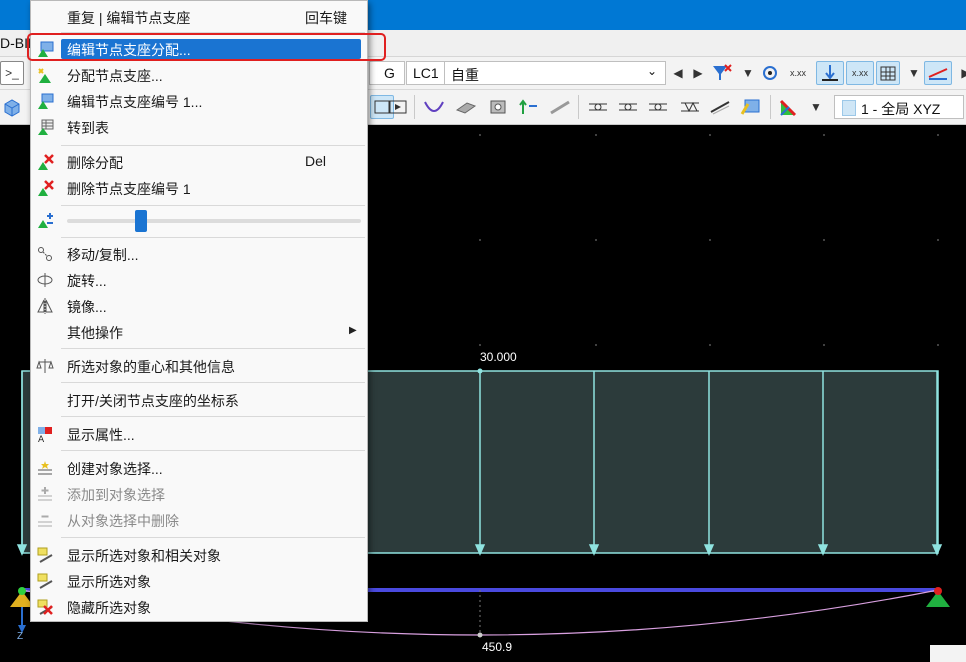 Image resolution: width=966 pixels, height=662 pixels. I want to click on member-icon, so click(560, 107).